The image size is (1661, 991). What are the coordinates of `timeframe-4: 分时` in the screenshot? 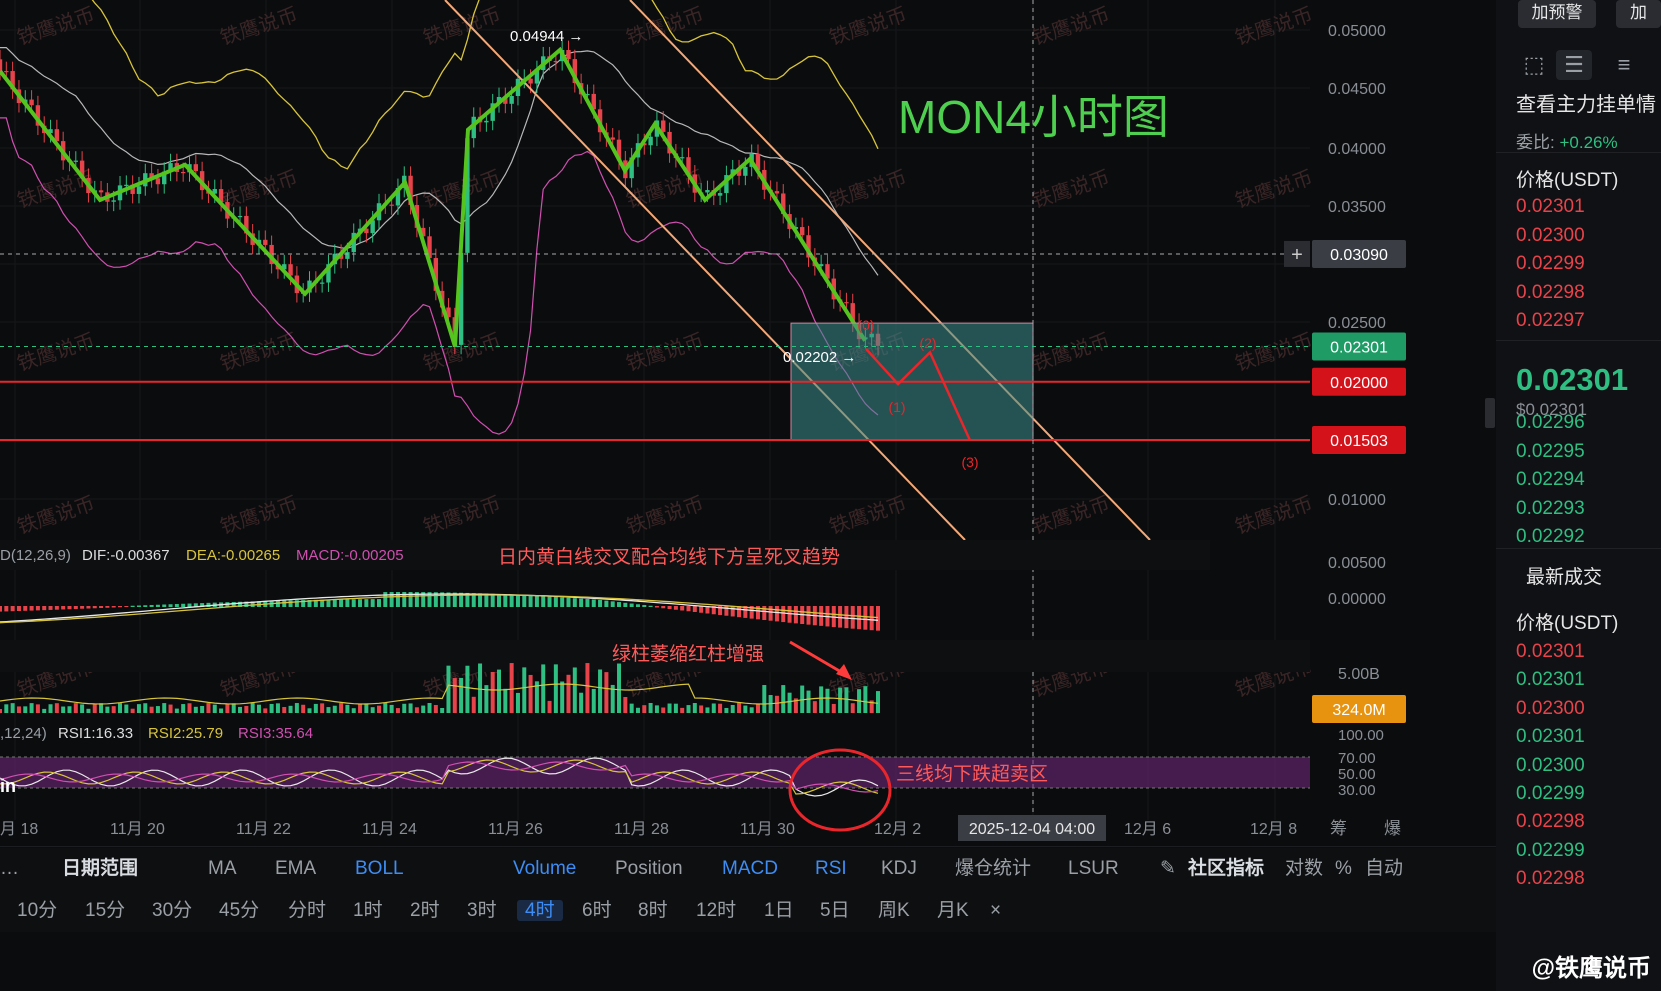 It's located at (307, 911).